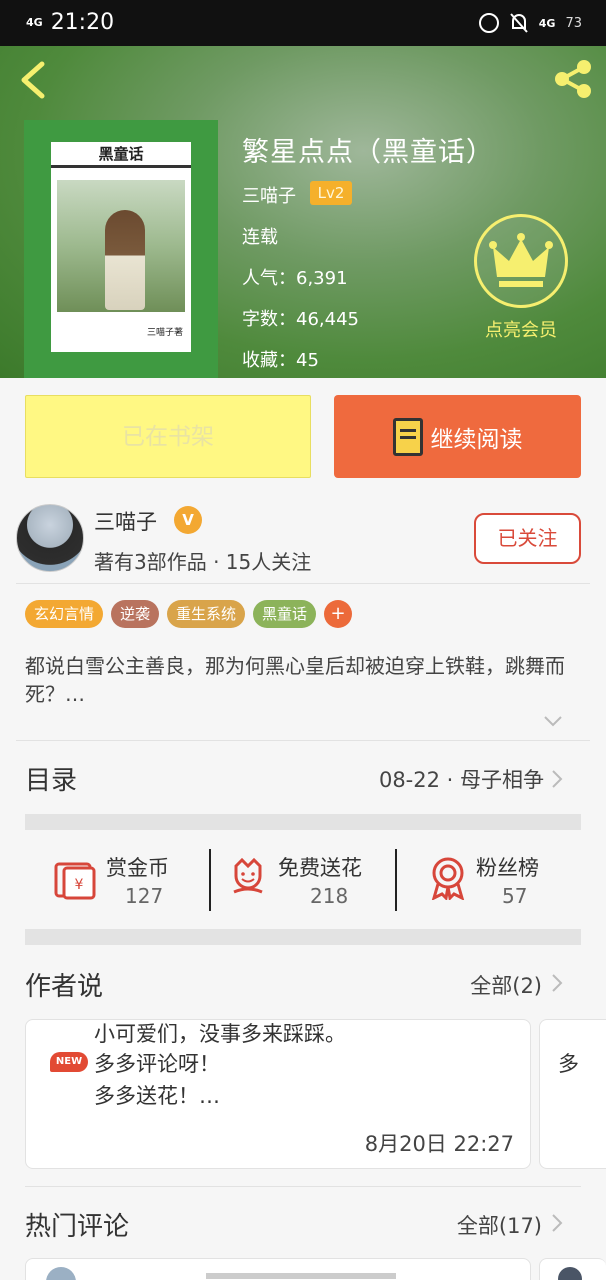 This screenshot has width=606, height=1280. I want to click on chevron-down-icon, so click(553, 721).